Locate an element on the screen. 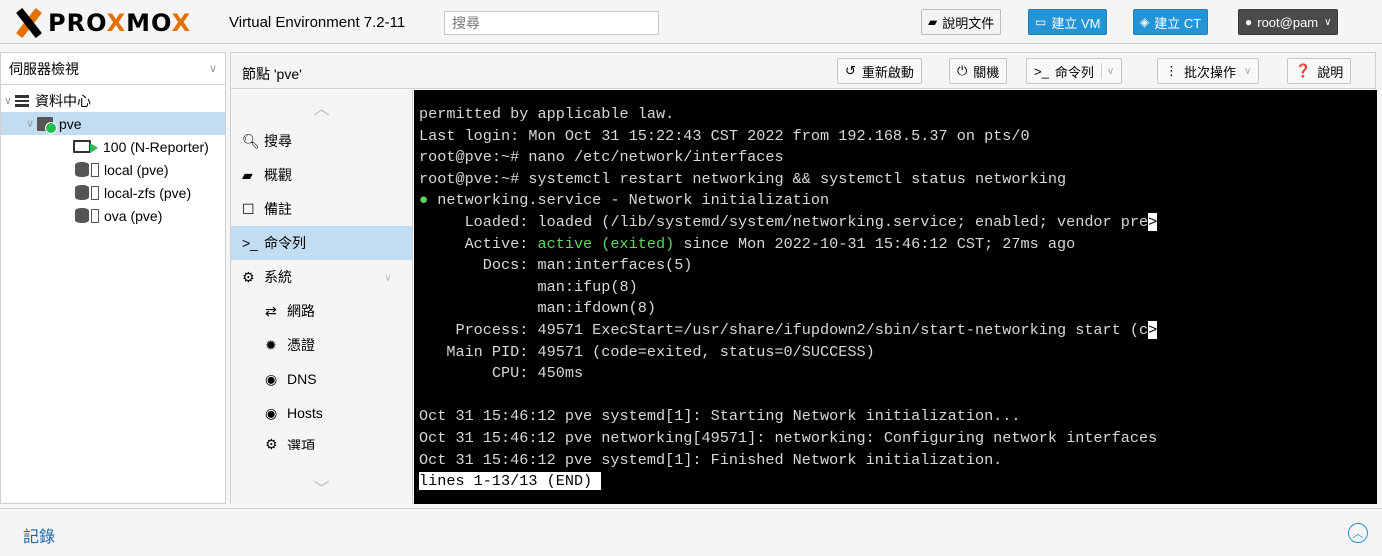 The height and width of the screenshot is (556, 1382). search-icon: 🔍︎ is located at coordinates (251, 140).